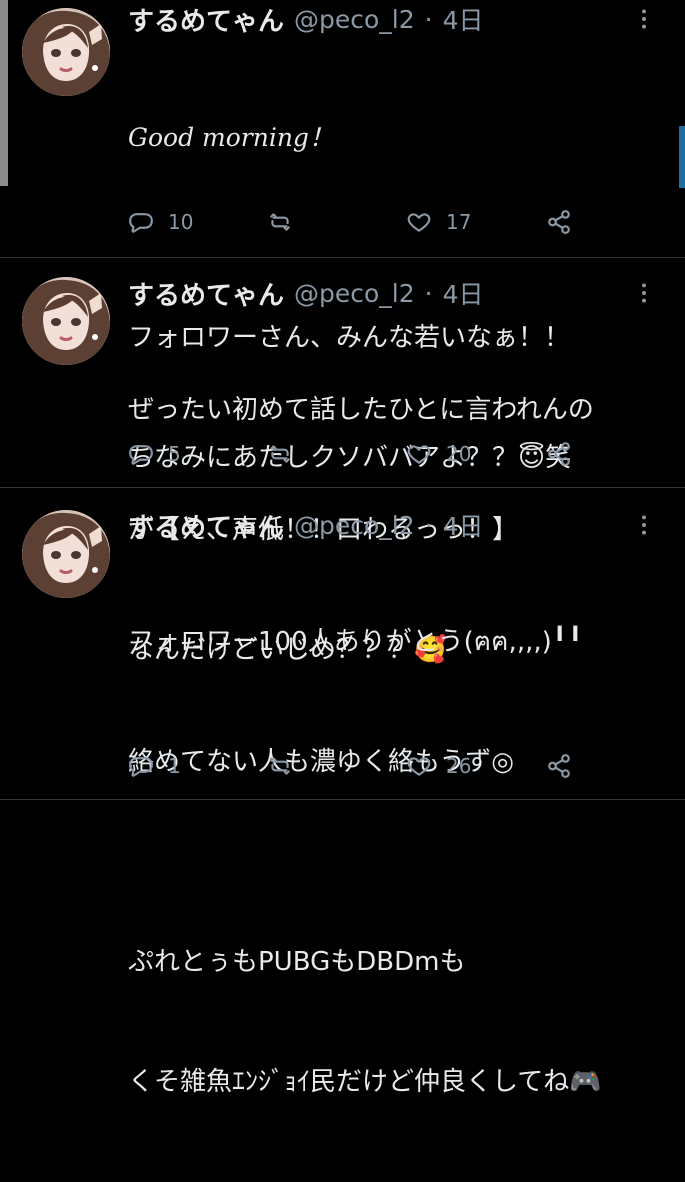  I want to click on like-count: 20, so click(459, 454).